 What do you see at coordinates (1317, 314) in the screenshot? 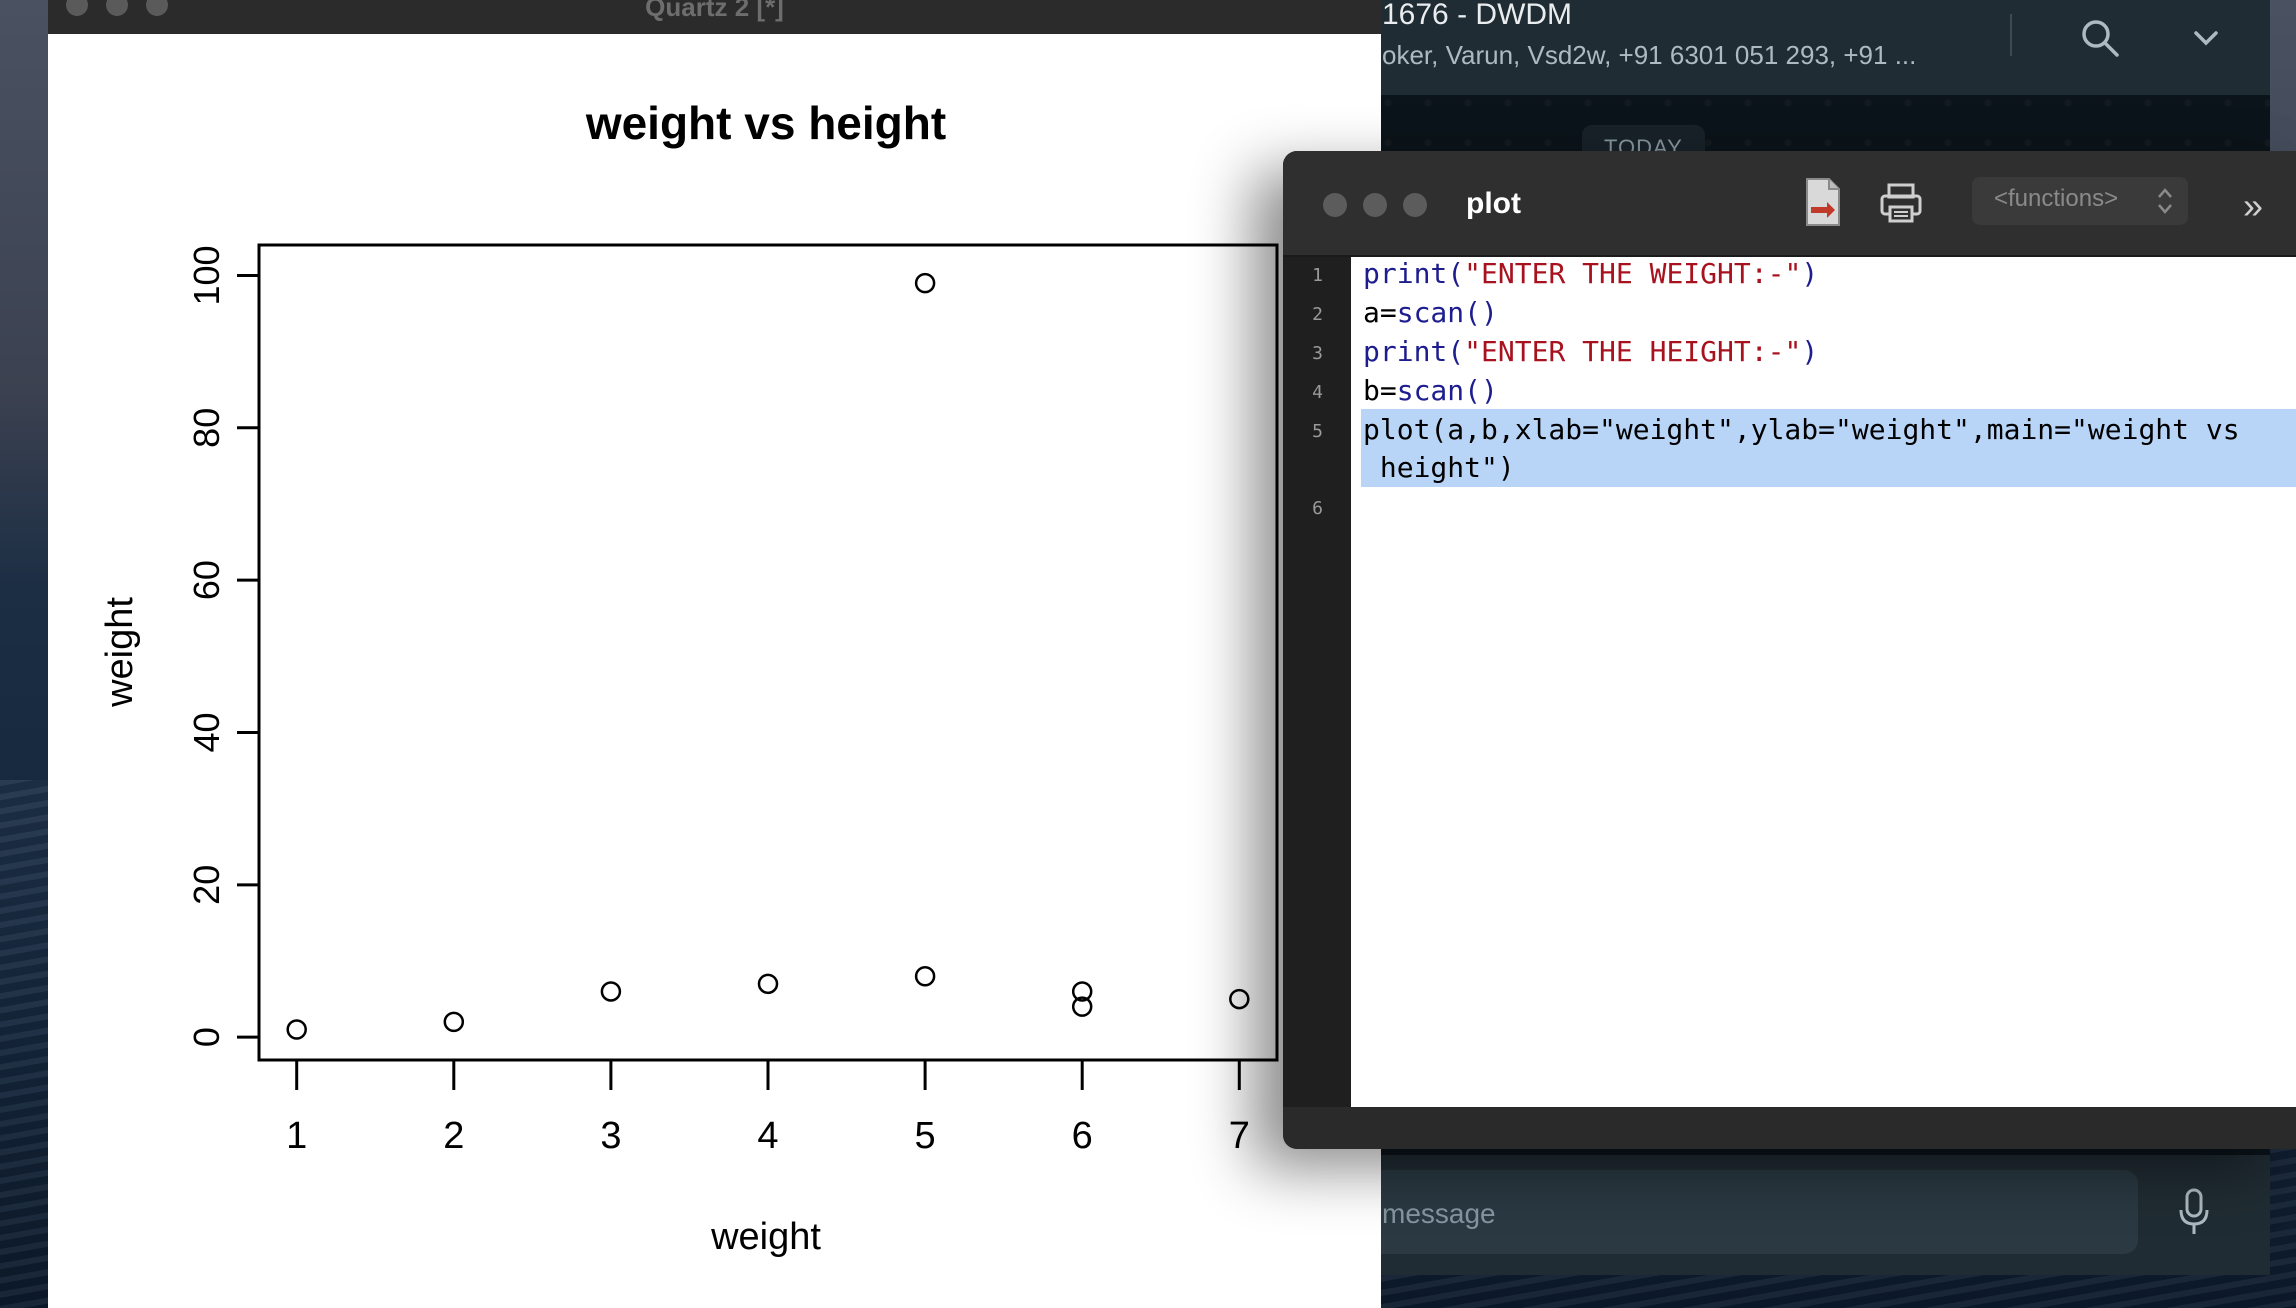
I see `line-number: 2` at bounding box center [1317, 314].